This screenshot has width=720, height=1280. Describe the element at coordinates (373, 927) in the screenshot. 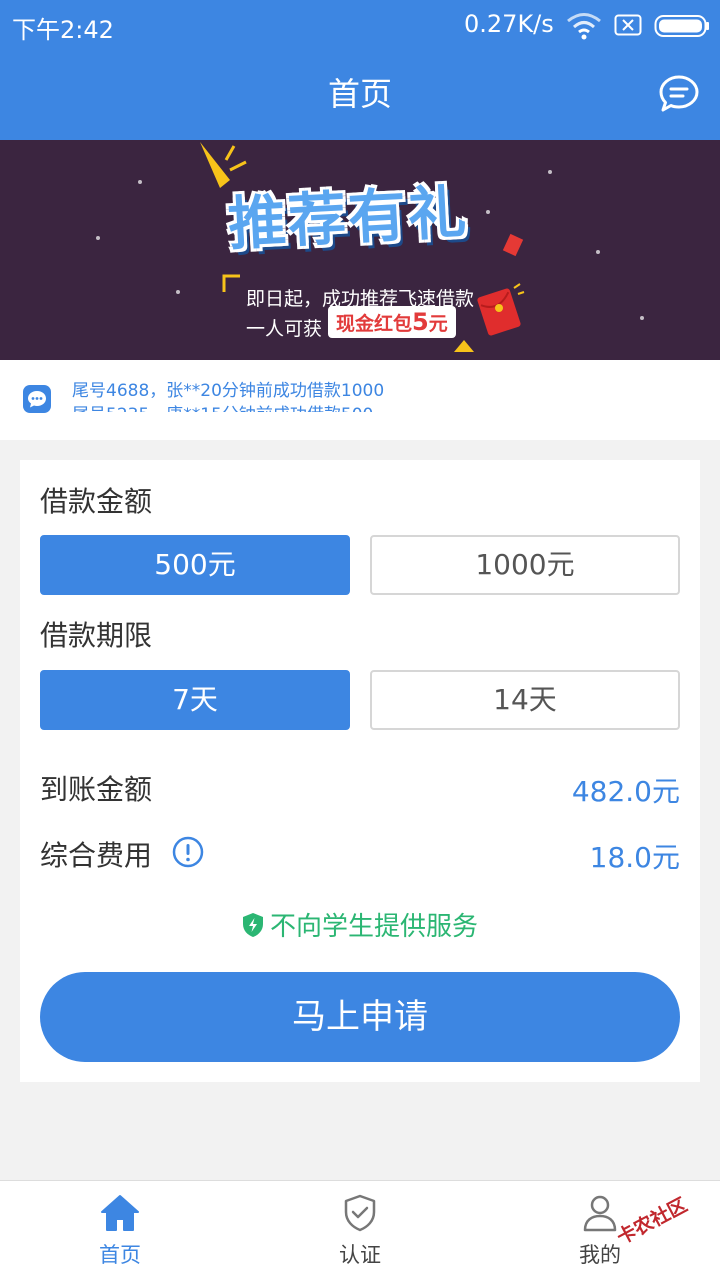

I see `student-notice-text: 不向学生提供服务` at that location.